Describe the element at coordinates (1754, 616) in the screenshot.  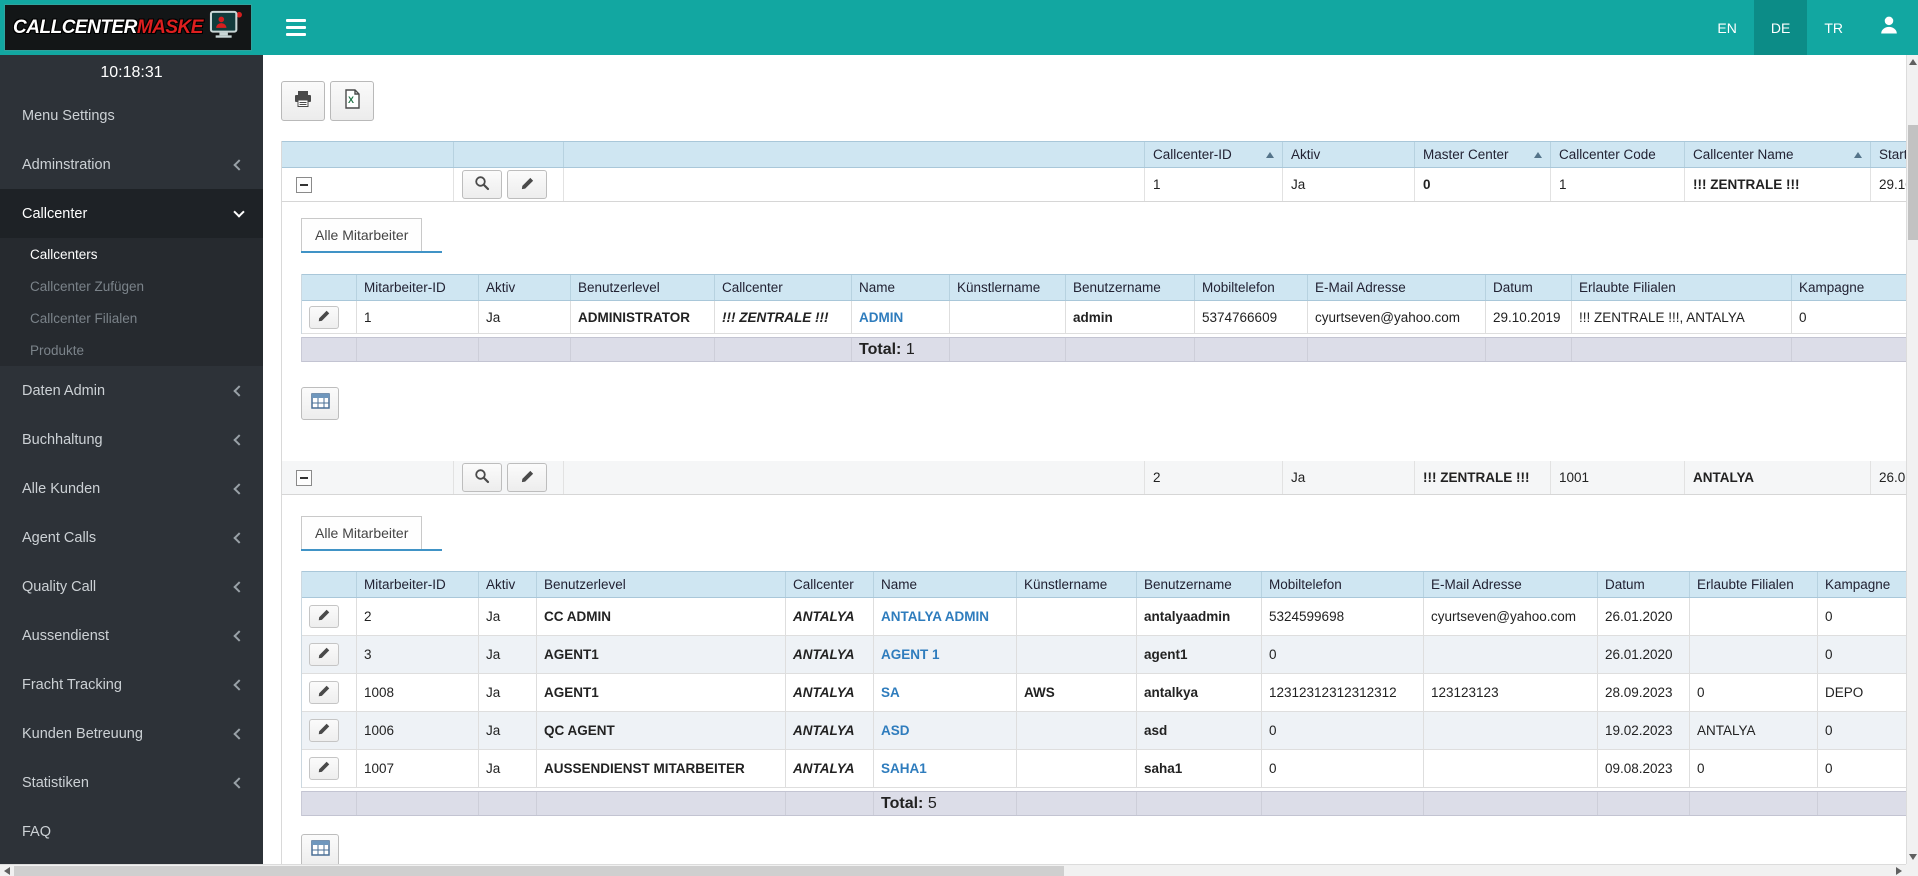
I see `cell-erlaubte-filialen` at that location.